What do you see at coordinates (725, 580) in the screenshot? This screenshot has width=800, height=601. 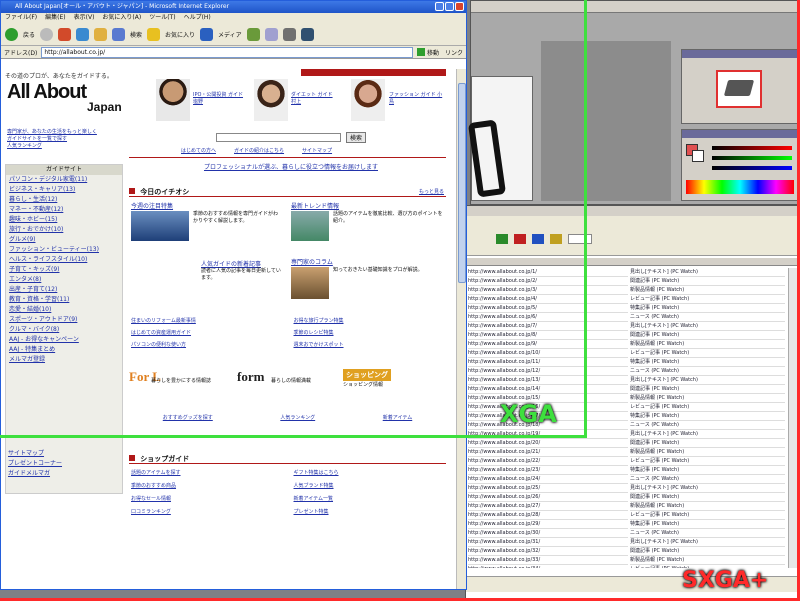 I see `sxga-label: SXGA+` at bounding box center [725, 580].